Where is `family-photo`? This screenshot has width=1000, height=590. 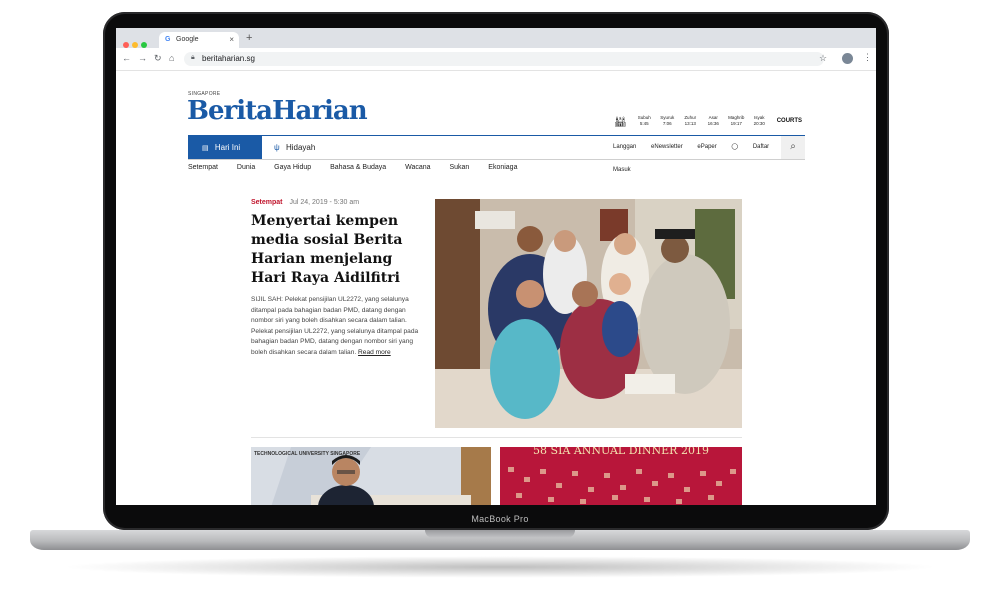
family-photo is located at coordinates (588, 313).